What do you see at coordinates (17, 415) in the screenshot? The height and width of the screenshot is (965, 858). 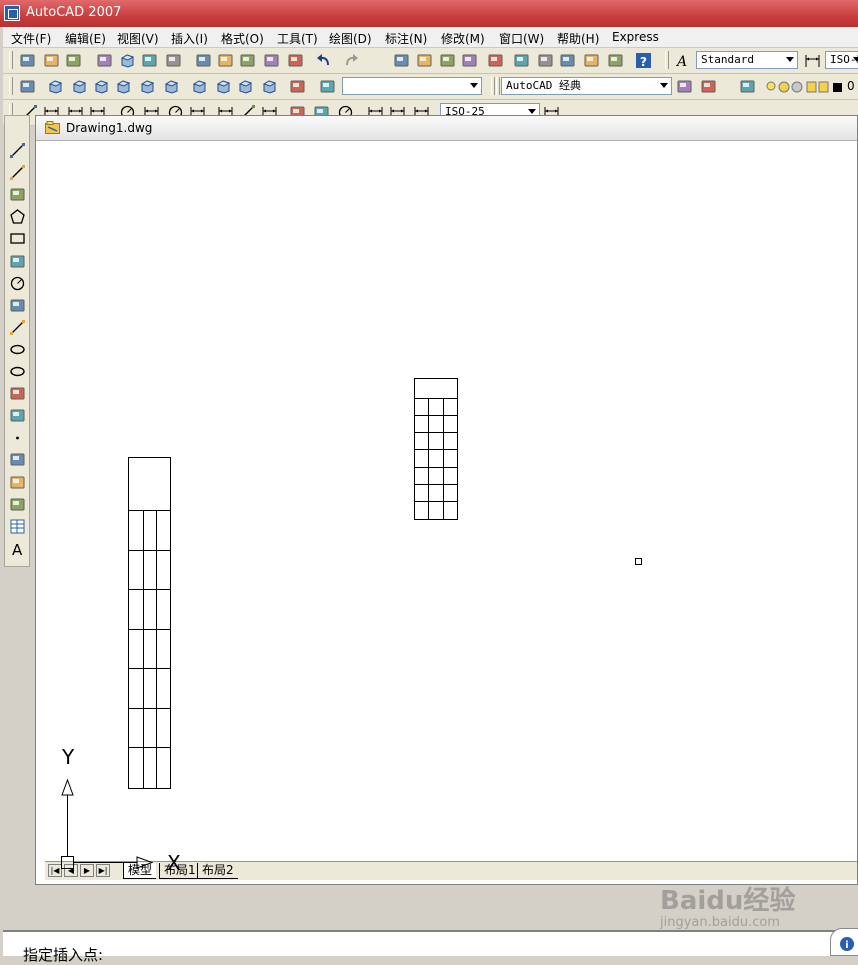 I see `make-block-icon` at bounding box center [17, 415].